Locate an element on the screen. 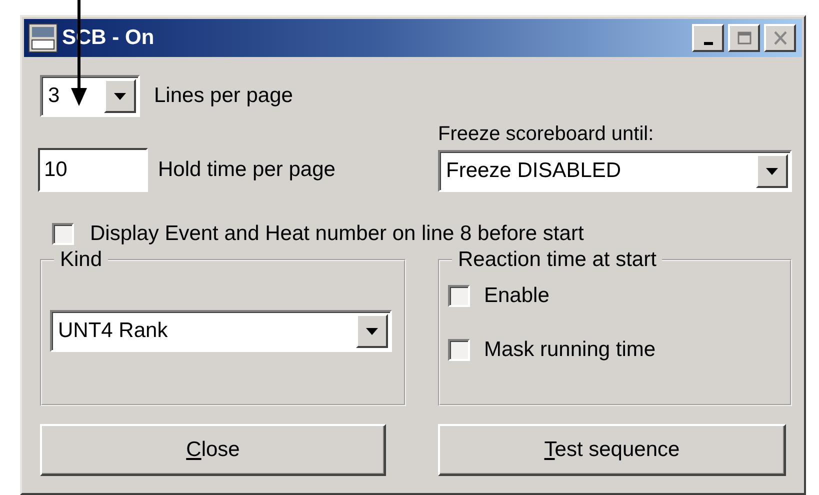  dropdown: Freeze DISABLED is located at coordinates (615, 171).